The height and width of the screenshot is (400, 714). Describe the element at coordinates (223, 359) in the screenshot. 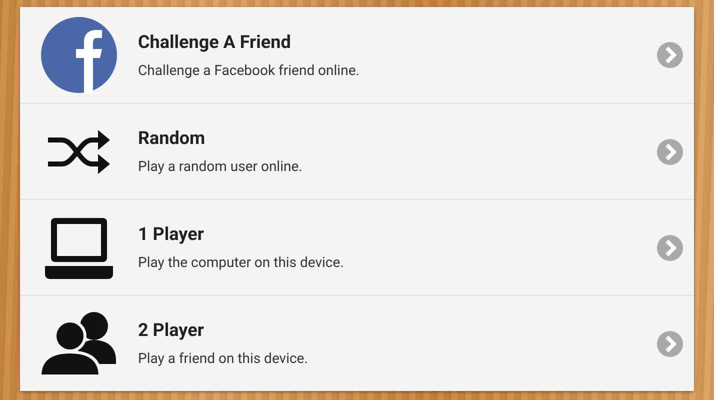

I see `option-description: Play a friend on this device.` at that location.